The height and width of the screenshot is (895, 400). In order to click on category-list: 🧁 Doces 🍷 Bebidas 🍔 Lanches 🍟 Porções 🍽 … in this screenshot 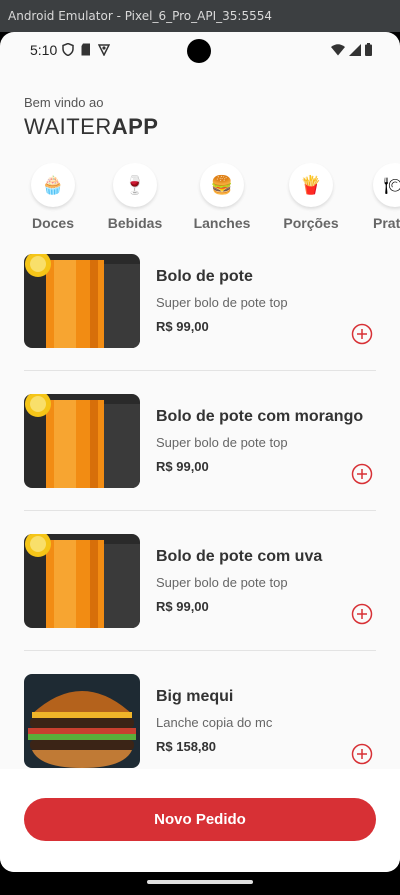, I will do `click(211, 198)`.